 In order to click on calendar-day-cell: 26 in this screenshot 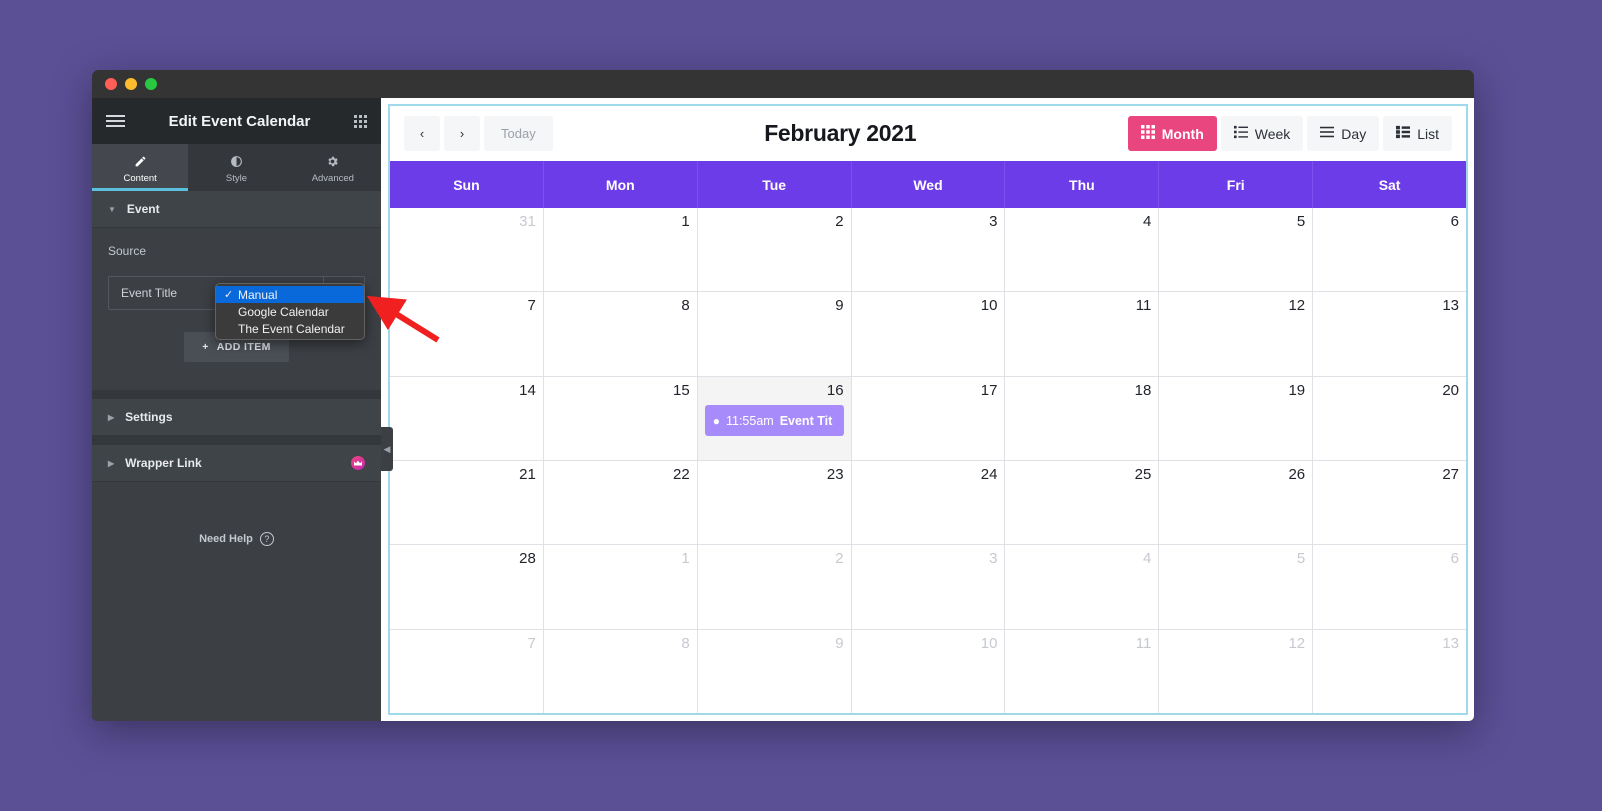, I will do `click(1236, 502)`.